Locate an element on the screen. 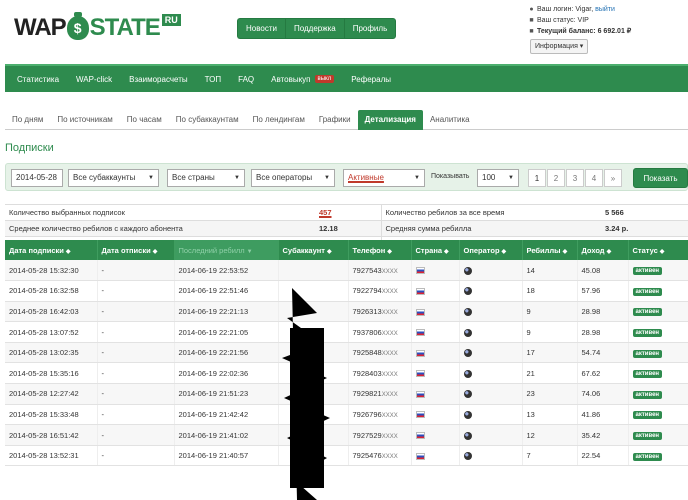 Image resolution: width=688 pixels, height=500 pixels. page-2: 2 is located at coordinates (556, 178).